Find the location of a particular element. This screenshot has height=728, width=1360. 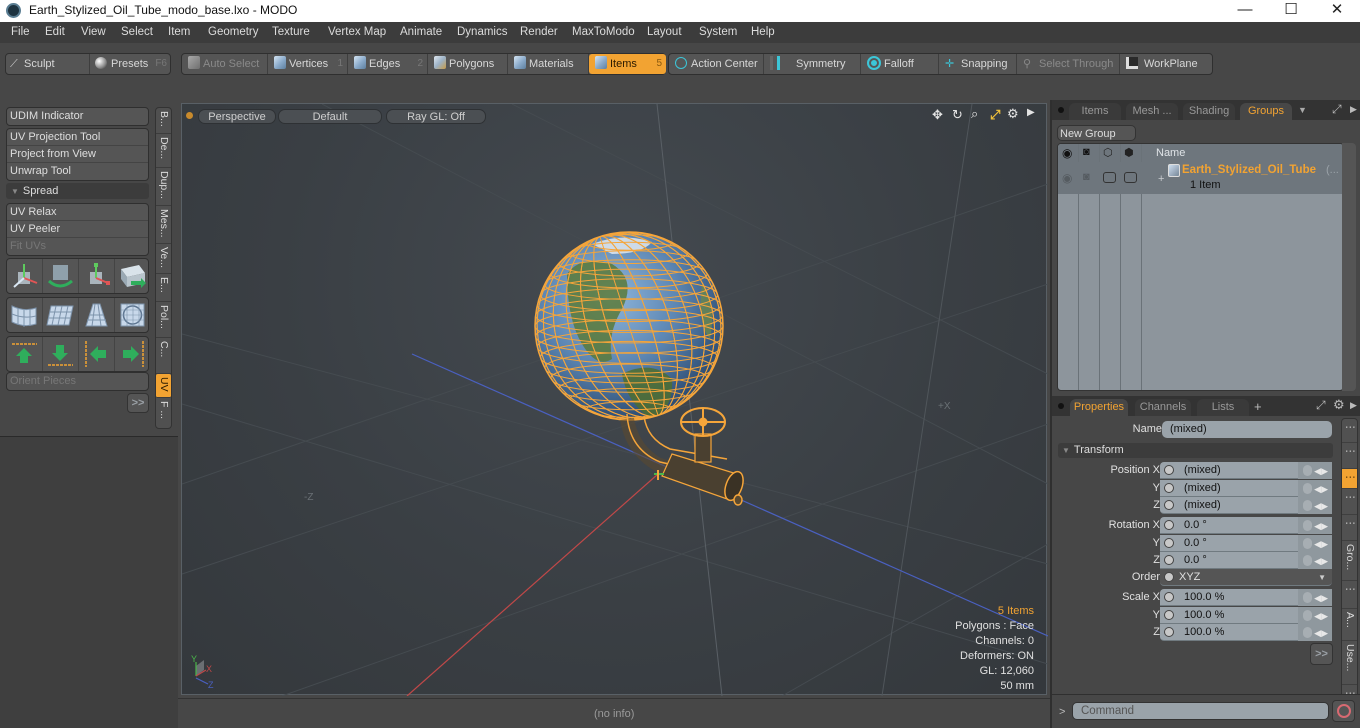

panel-more-icon: ▶ is located at coordinates (1353, 109).